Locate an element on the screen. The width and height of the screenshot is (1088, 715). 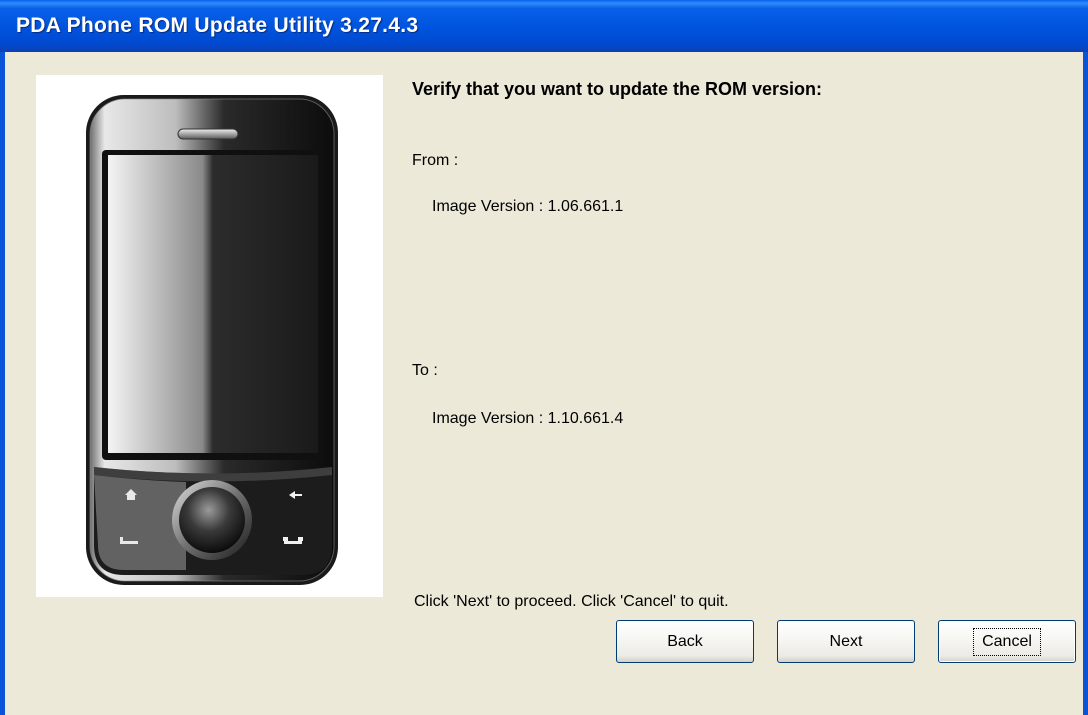
back-button: Back is located at coordinates (685, 641).